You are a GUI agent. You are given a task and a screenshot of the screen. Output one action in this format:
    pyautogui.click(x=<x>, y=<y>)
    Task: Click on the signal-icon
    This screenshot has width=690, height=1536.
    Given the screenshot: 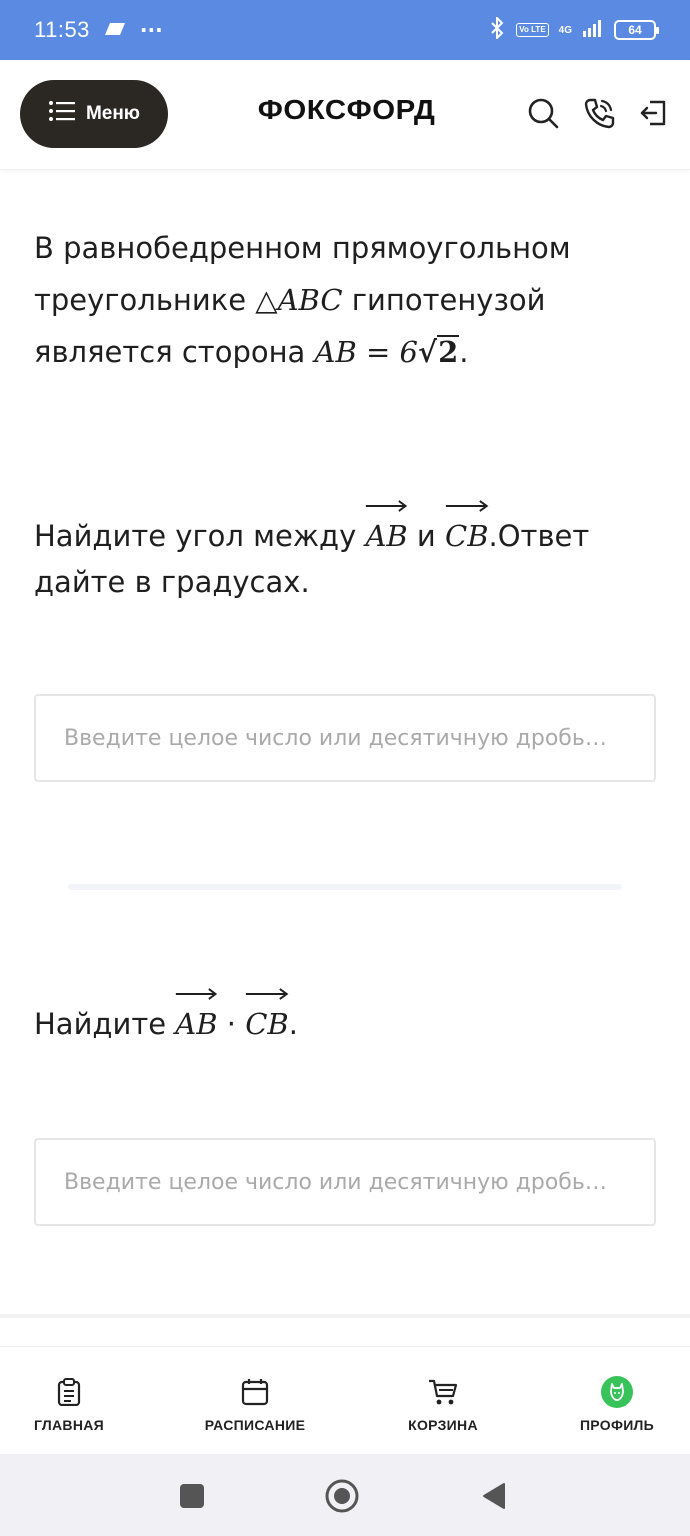 What is the action you would take?
    pyautogui.click(x=593, y=30)
    